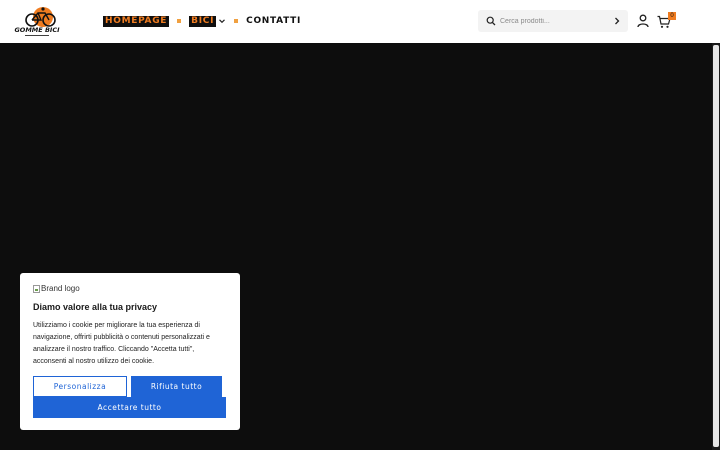 This screenshot has width=720, height=450. I want to click on search-icon, so click(491, 21).